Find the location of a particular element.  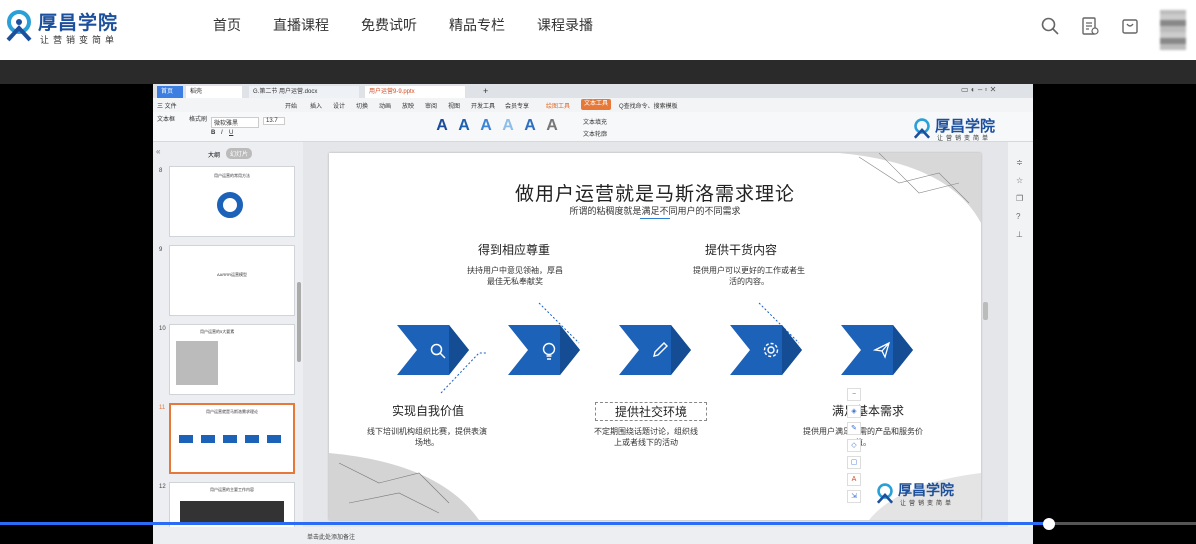

layers-icon: ◈ is located at coordinates (854, 411).